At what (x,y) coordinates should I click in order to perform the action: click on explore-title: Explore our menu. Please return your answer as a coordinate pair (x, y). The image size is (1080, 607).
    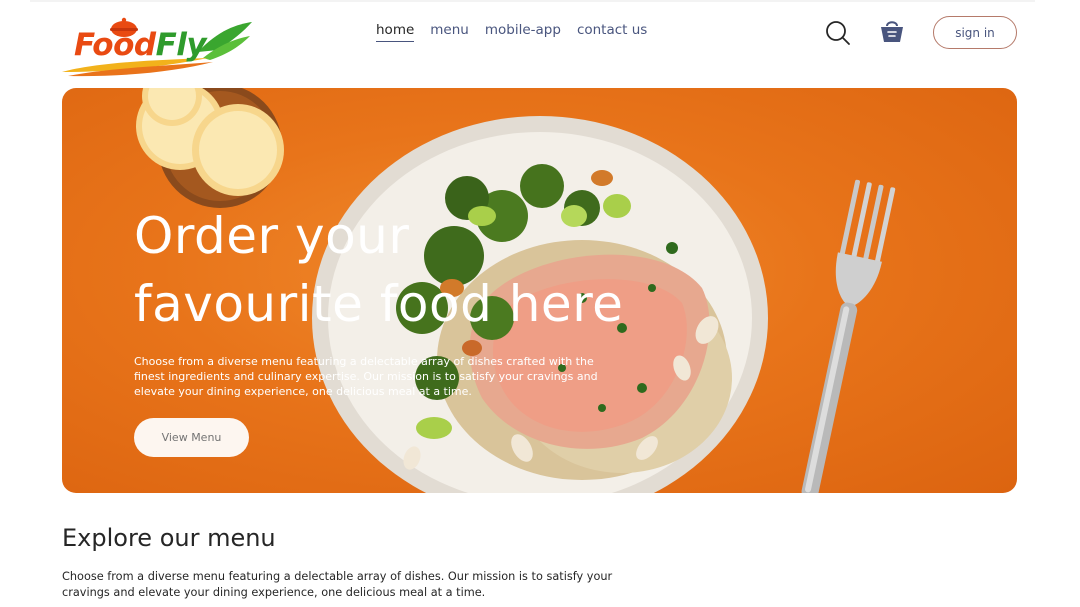
    Looking at the image, I should click on (169, 538).